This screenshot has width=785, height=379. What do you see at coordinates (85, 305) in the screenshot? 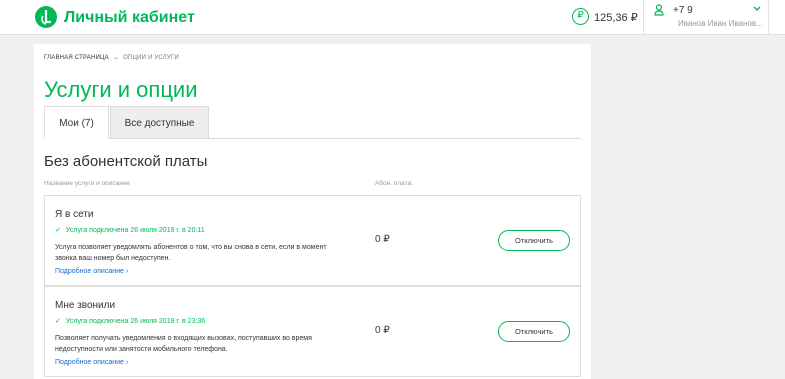
I see `service-name: Мне звонили` at bounding box center [85, 305].